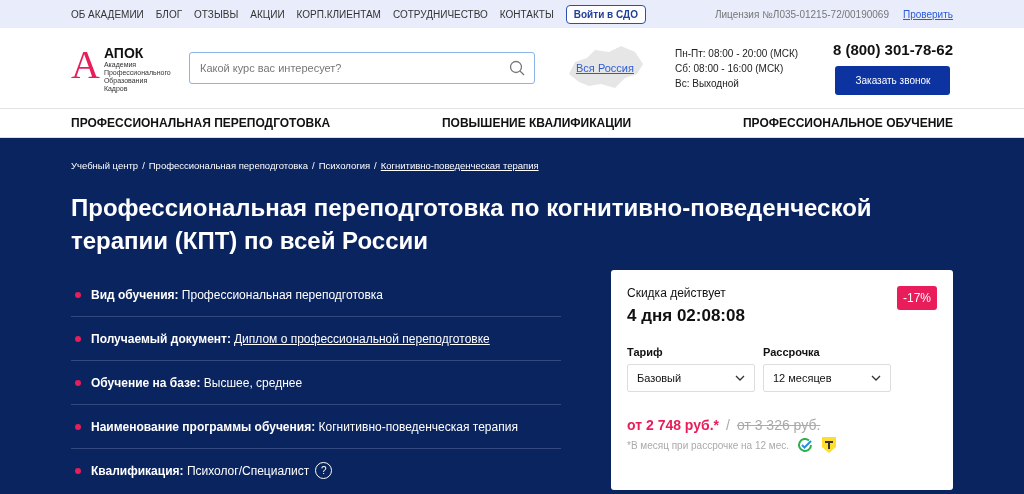  I want to click on select-label: Тариф, so click(645, 352).